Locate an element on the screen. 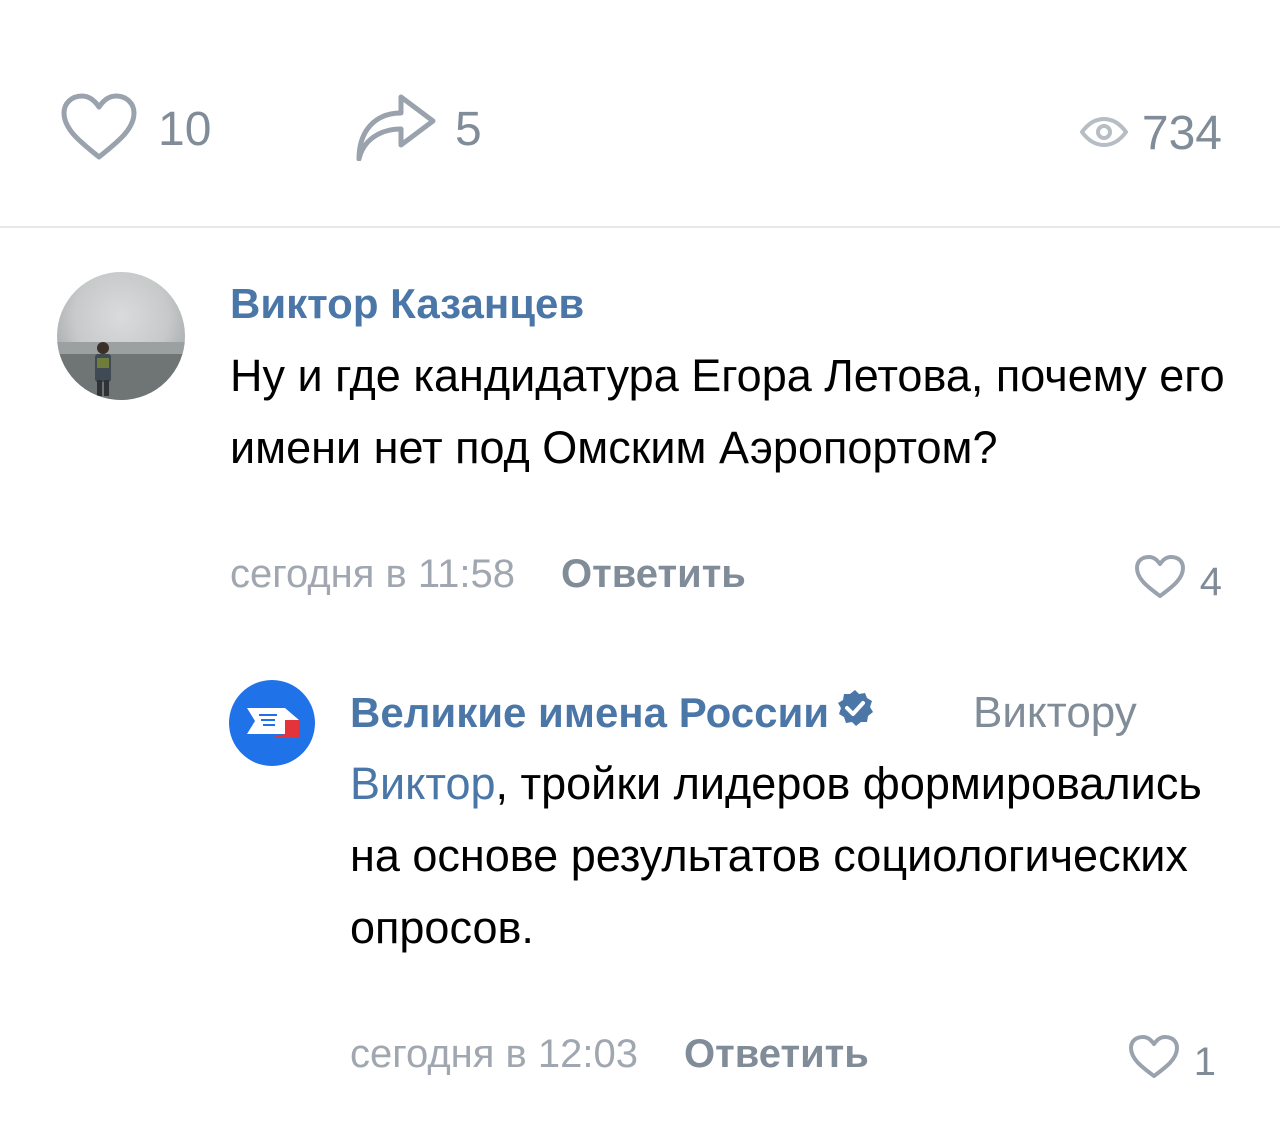  eye-icon is located at coordinates (1104, 134).